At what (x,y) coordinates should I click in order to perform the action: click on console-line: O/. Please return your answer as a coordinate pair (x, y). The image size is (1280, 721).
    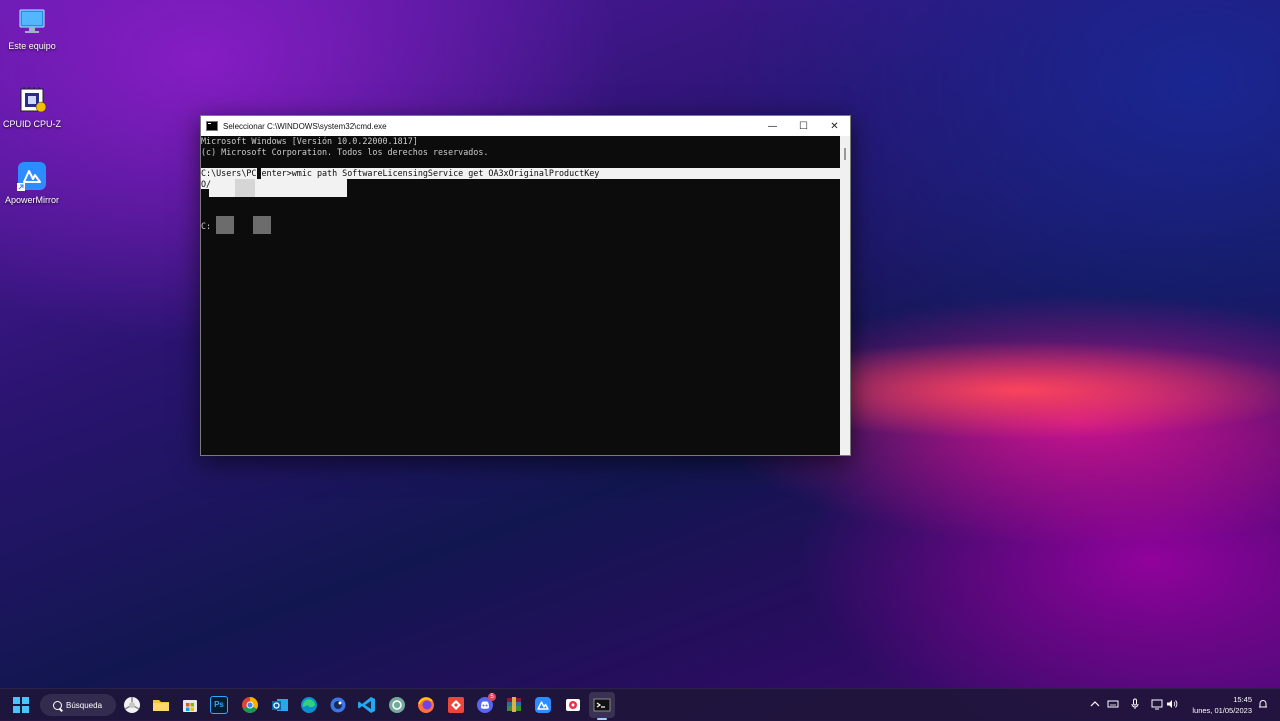
    Looking at the image, I should click on (206, 183).